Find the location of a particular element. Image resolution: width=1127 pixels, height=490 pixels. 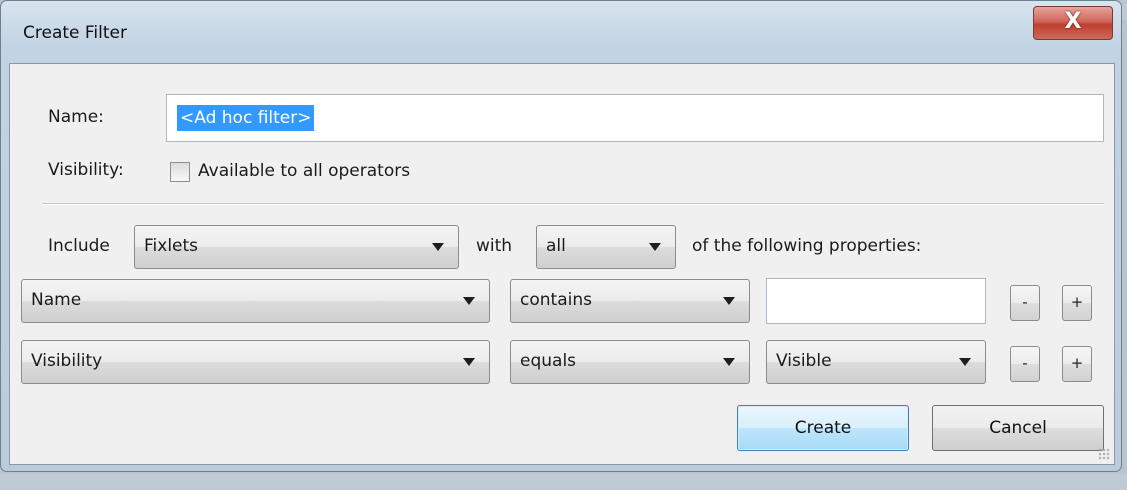

condition-property-select: Name is located at coordinates (255, 301).